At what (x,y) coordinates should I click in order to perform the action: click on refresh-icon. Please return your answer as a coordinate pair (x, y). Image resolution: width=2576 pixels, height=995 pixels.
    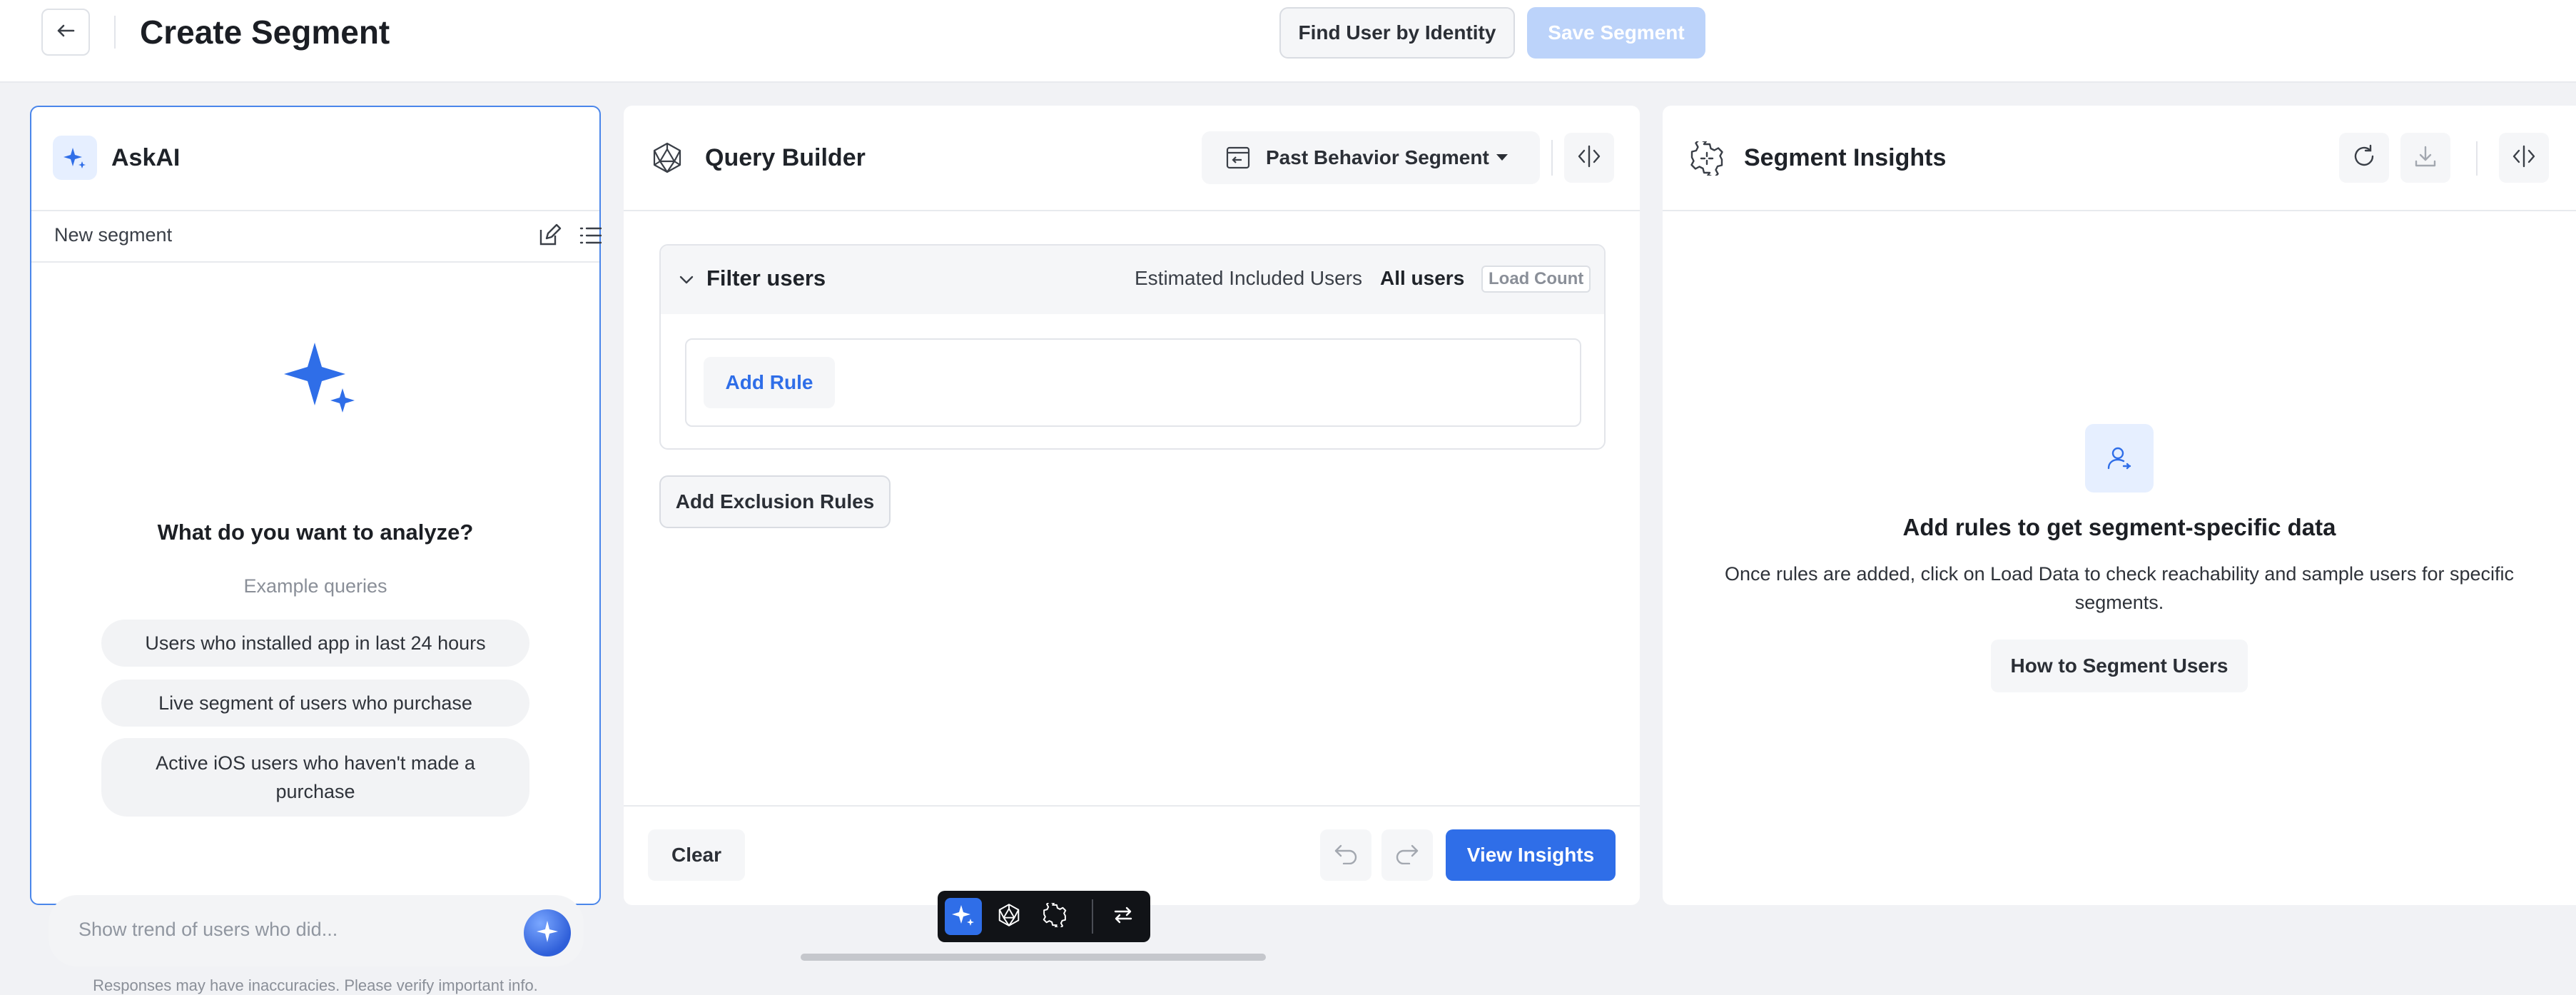
    Looking at the image, I should click on (2364, 158).